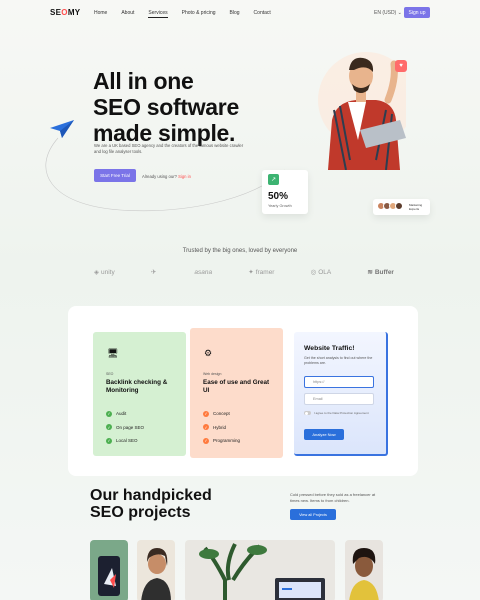 This screenshot has width=480, height=600. What do you see at coordinates (380, 272) in the screenshot?
I see `buffer-logo: ≋ Buffer` at bounding box center [380, 272].